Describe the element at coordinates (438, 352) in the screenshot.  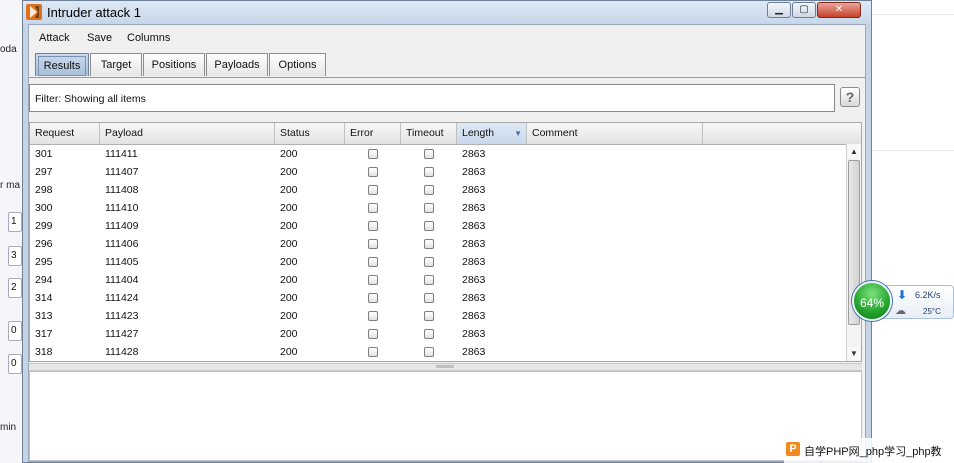
I see `table-row: 318 111428 200 2863` at that location.